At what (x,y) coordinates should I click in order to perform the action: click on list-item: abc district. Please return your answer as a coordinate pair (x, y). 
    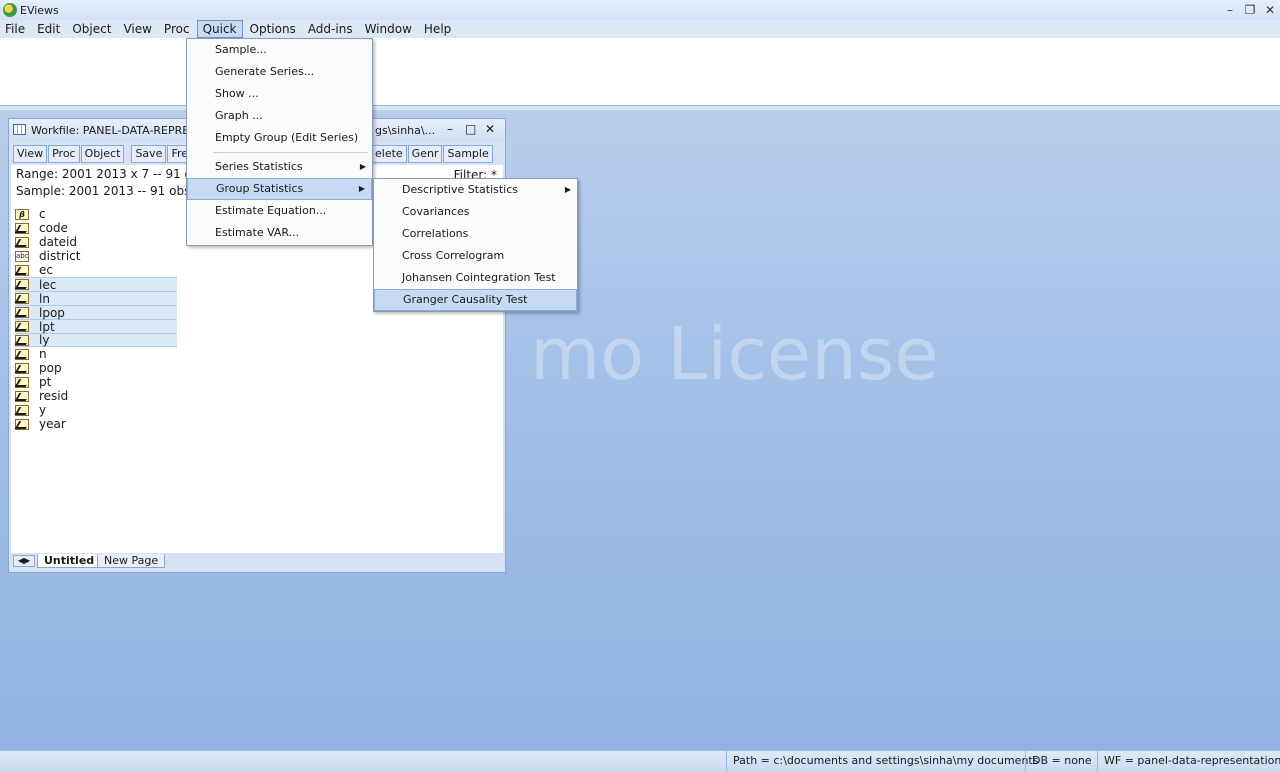
    Looking at the image, I should click on (96, 256).